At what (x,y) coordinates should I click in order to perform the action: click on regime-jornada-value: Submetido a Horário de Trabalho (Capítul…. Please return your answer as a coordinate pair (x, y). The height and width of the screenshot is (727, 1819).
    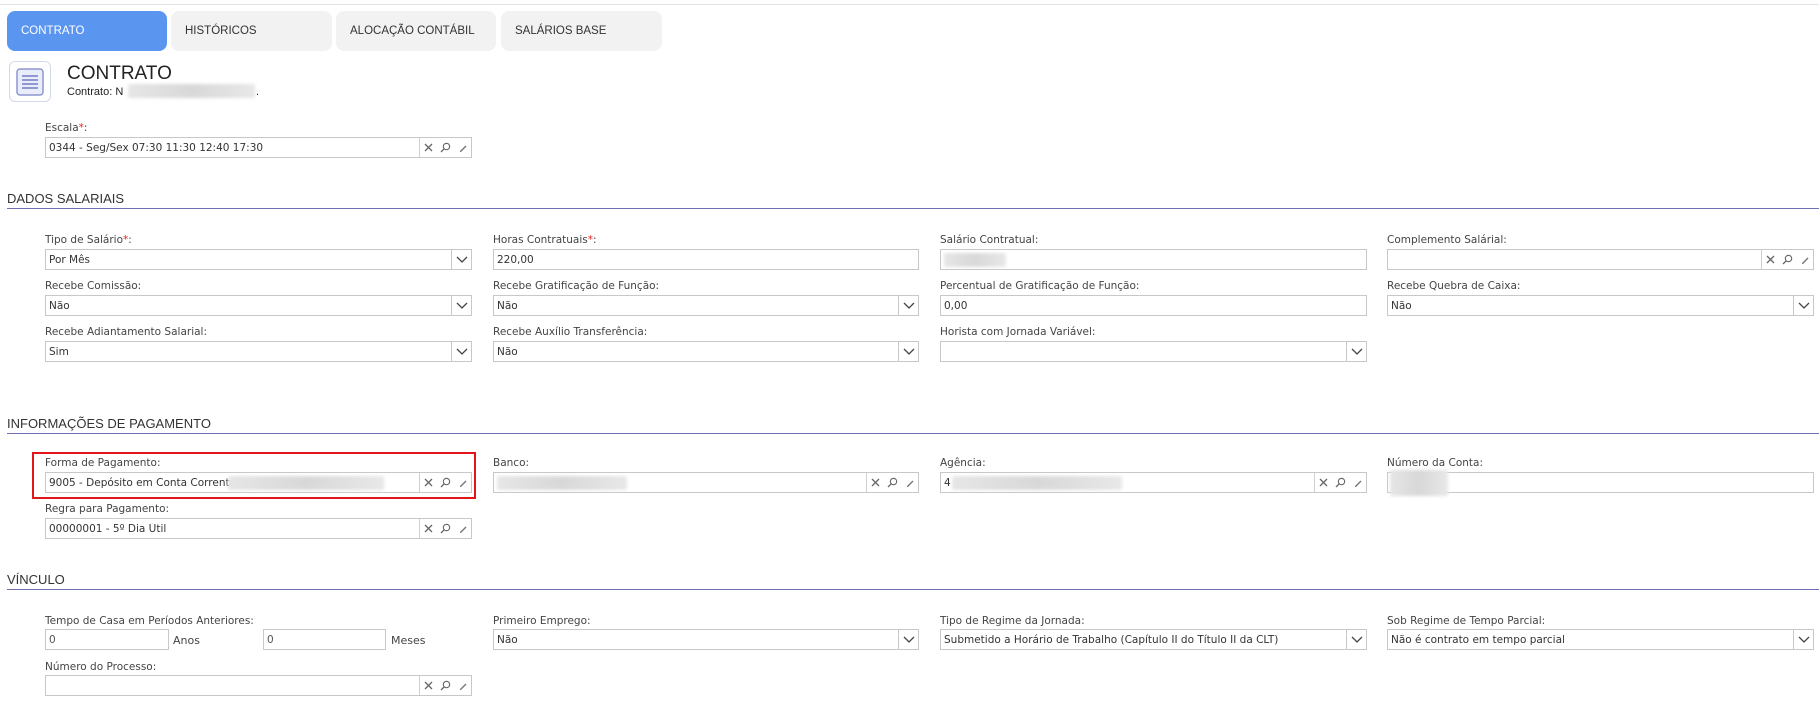
    Looking at the image, I should click on (1111, 639).